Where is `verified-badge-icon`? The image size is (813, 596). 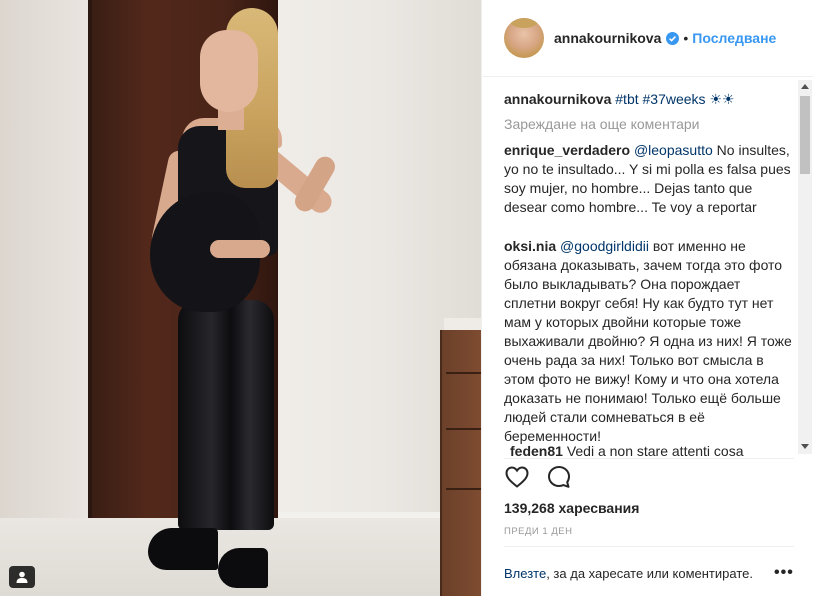 verified-badge-icon is located at coordinates (673, 38).